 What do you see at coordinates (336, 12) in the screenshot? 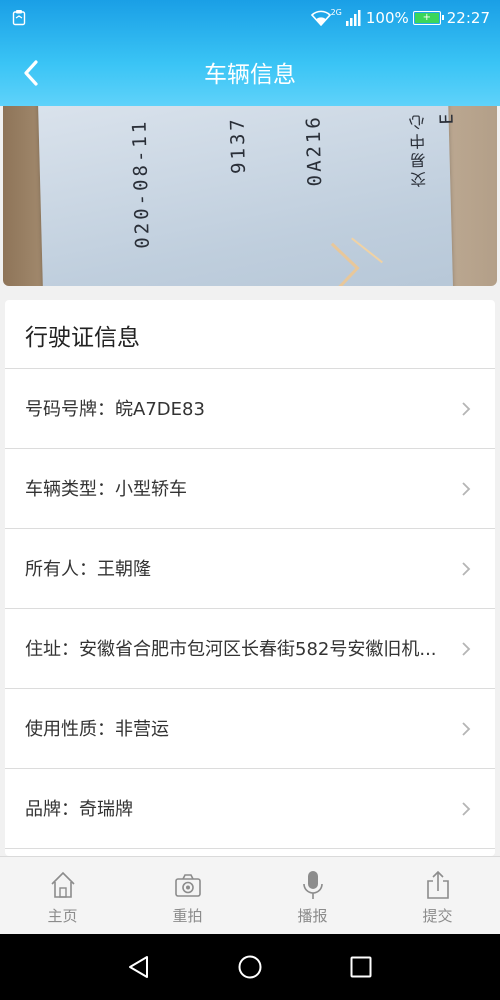
I see `network-type: 2G` at bounding box center [336, 12].